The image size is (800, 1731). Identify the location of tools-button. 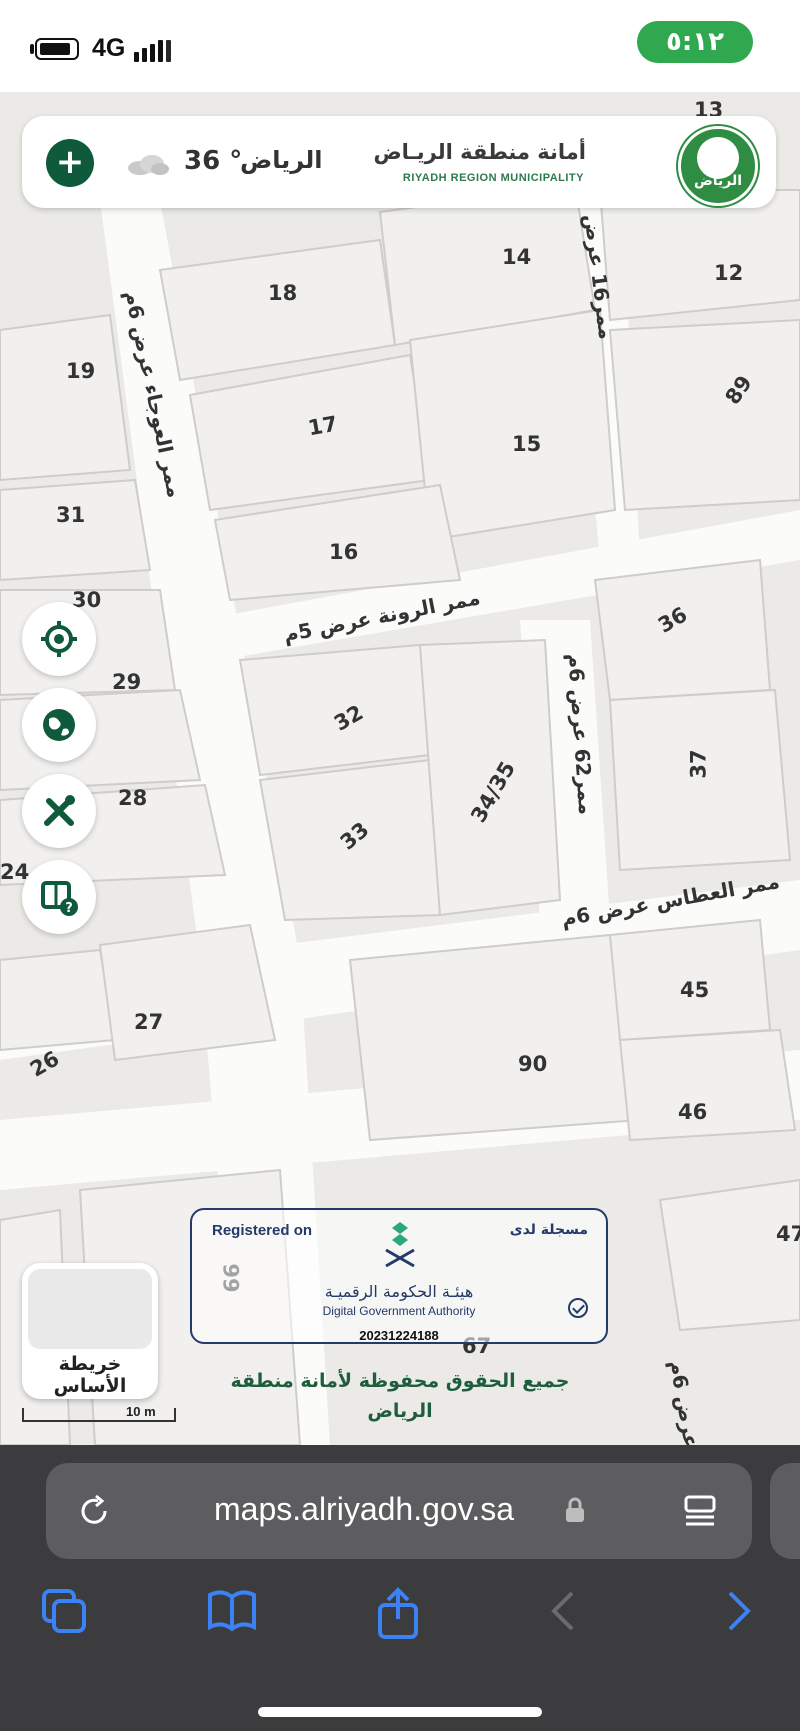
(59, 811).